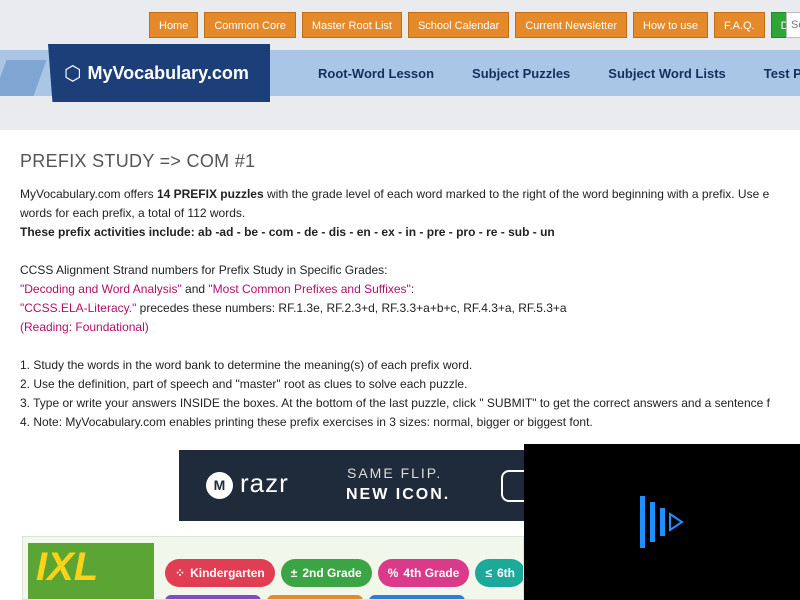  I want to click on plus-minus-icon: ±, so click(294, 573).